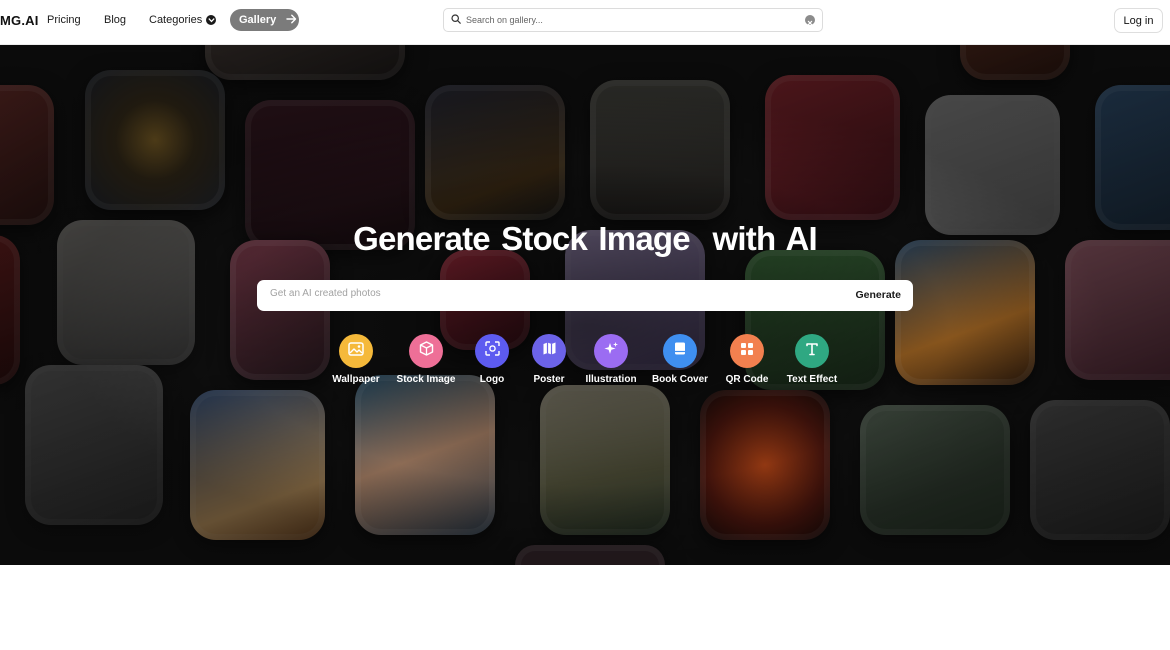  I want to click on category-poster-badge, so click(549, 351).